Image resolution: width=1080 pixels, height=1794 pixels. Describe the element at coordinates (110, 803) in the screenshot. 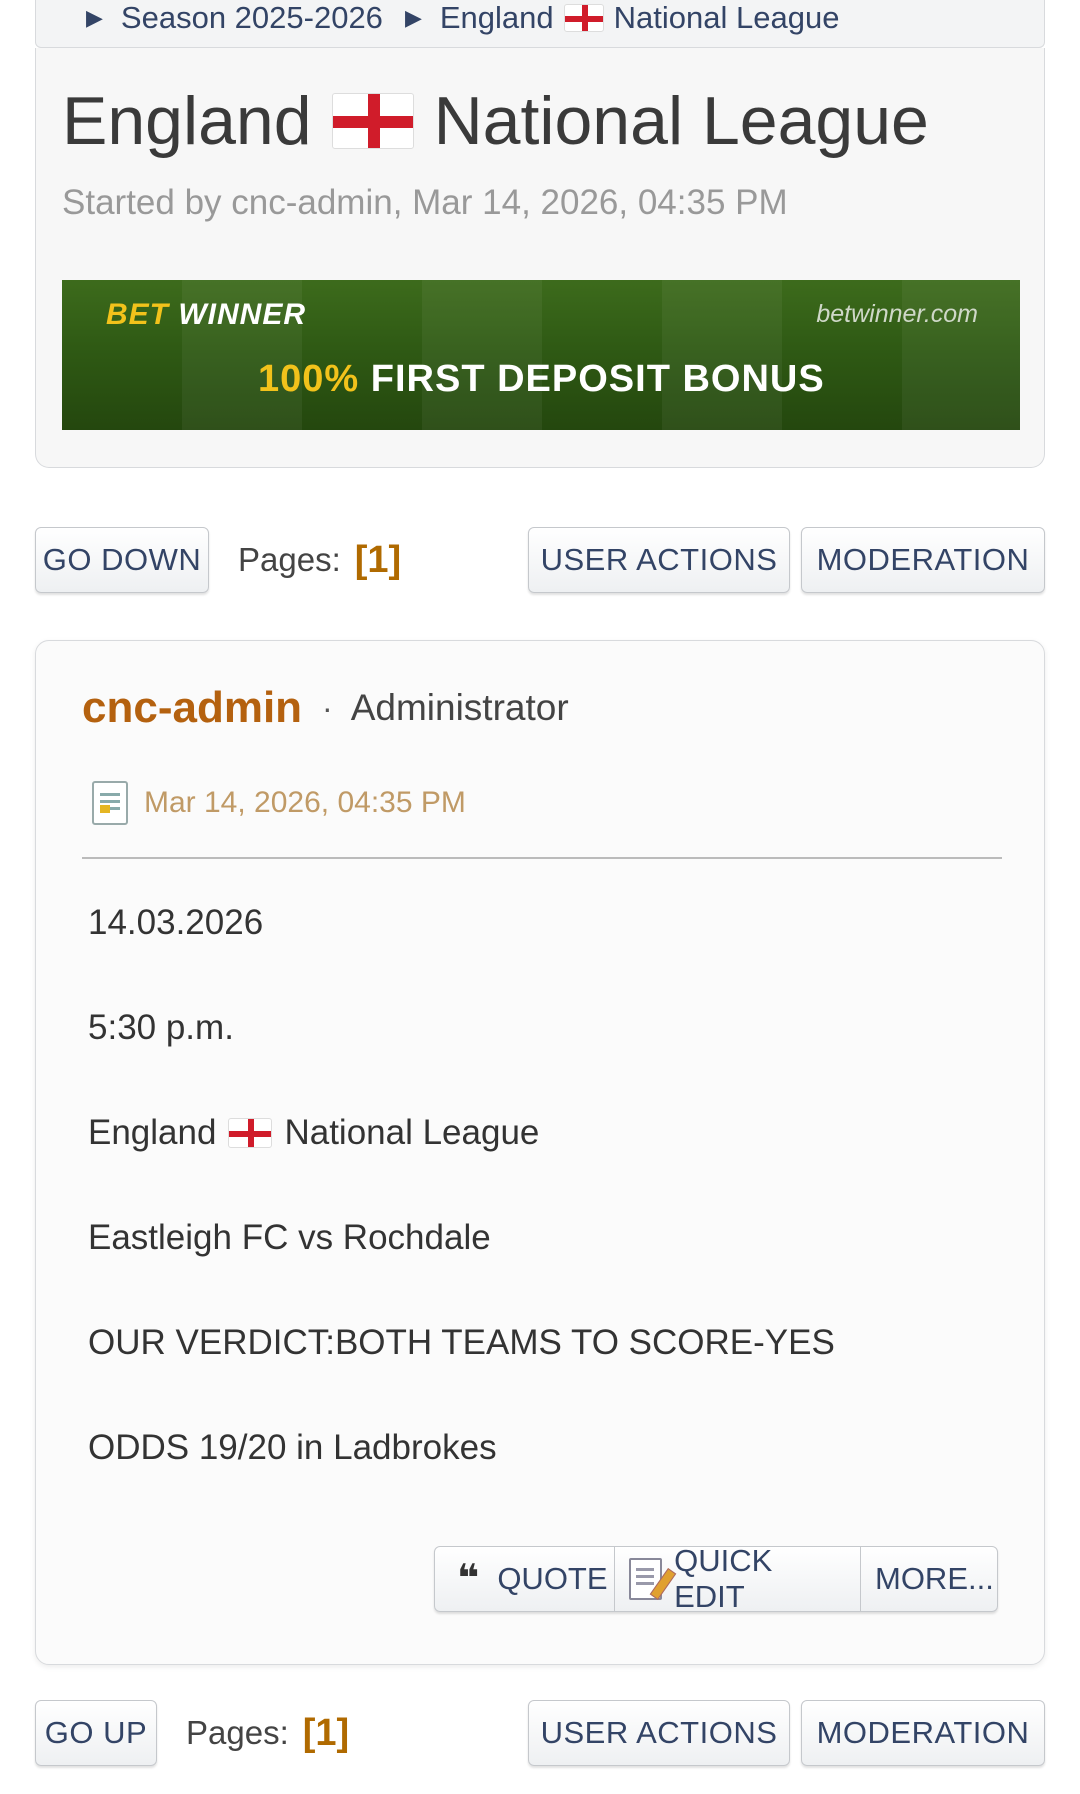

I see `document-icon` at that location.